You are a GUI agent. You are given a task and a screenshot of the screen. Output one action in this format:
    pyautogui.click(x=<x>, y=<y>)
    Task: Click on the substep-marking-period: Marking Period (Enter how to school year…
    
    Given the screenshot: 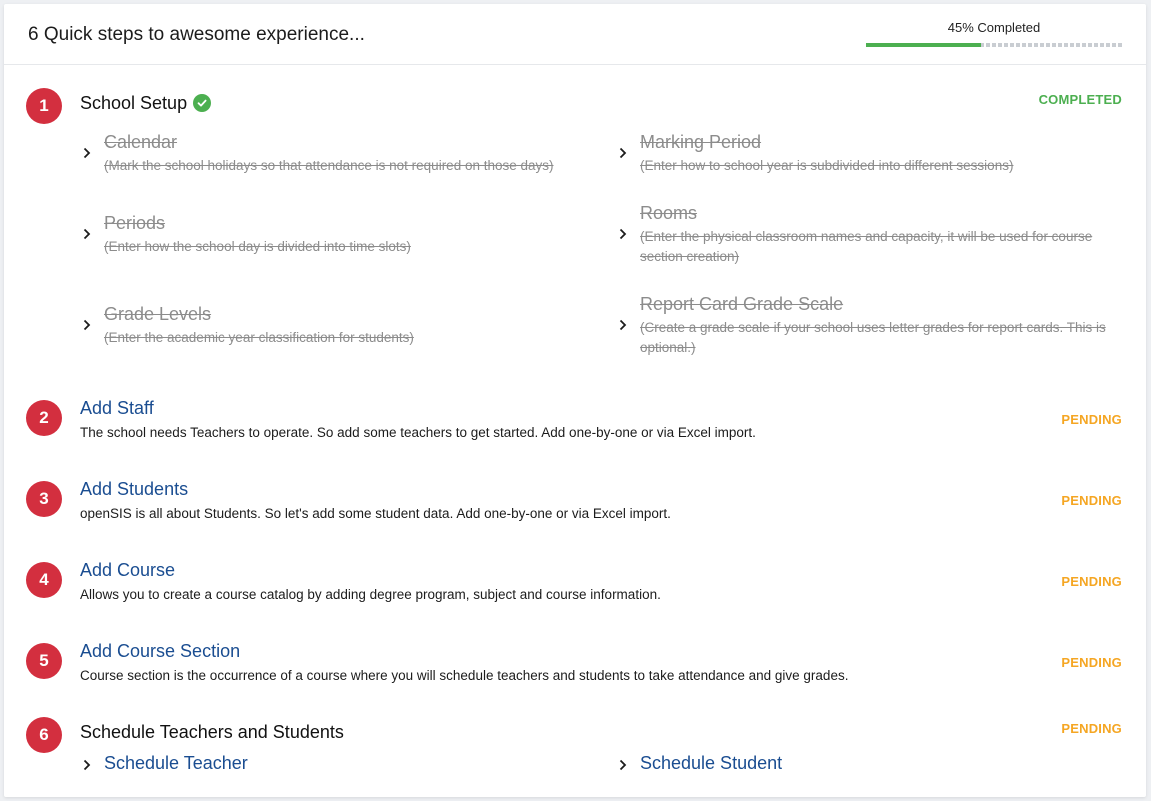 What is the action you would take?
    pyautogui.click(x=869, y=155)
    